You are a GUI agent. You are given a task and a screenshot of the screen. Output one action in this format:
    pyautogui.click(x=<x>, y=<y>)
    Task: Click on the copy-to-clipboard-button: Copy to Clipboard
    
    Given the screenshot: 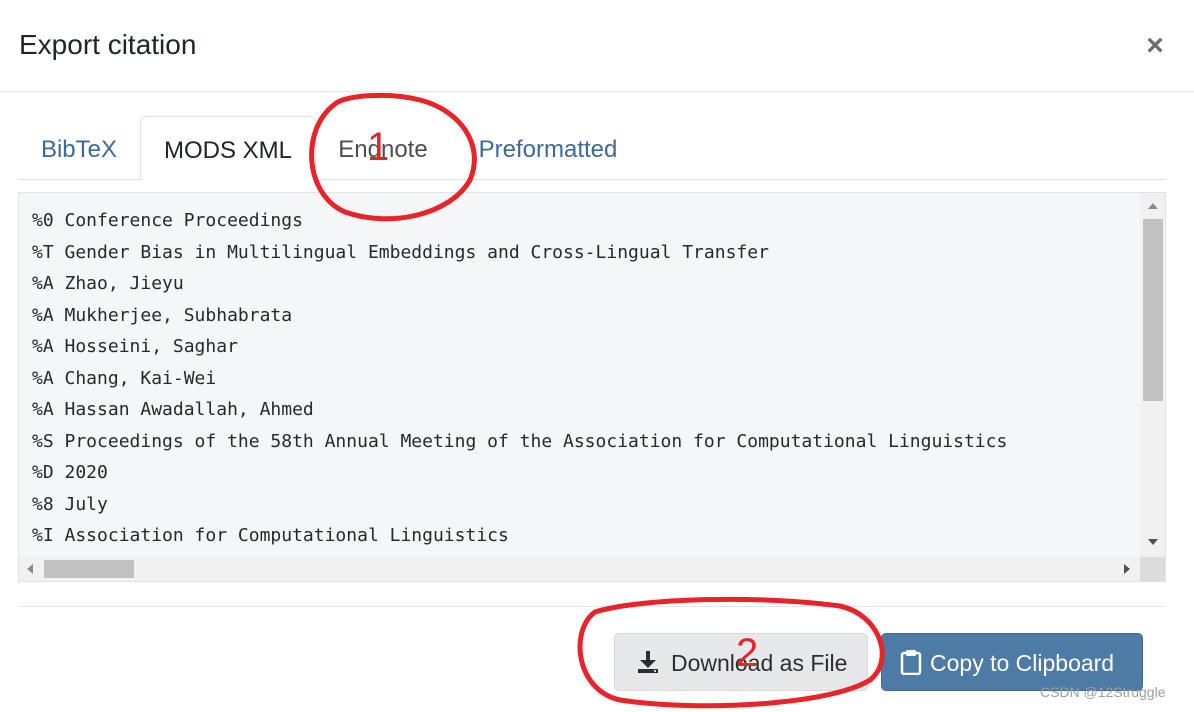 What is the action you would take?
    pyautogui.click(x=1012, y=662)
    